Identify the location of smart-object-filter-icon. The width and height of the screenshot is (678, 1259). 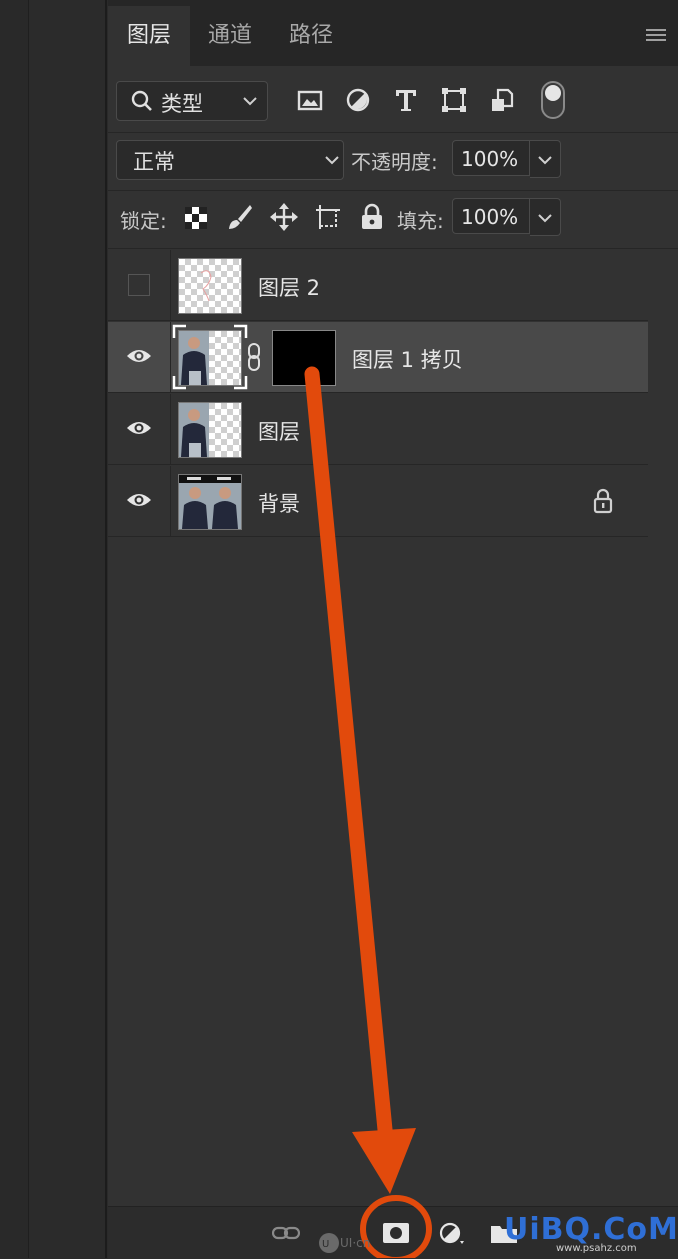
(502, 100).